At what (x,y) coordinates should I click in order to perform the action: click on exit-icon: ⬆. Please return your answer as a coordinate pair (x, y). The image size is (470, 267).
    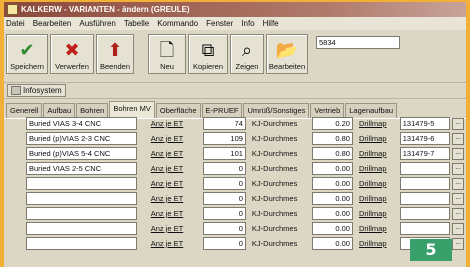
    Looking at the image, I should click on (115, 50).